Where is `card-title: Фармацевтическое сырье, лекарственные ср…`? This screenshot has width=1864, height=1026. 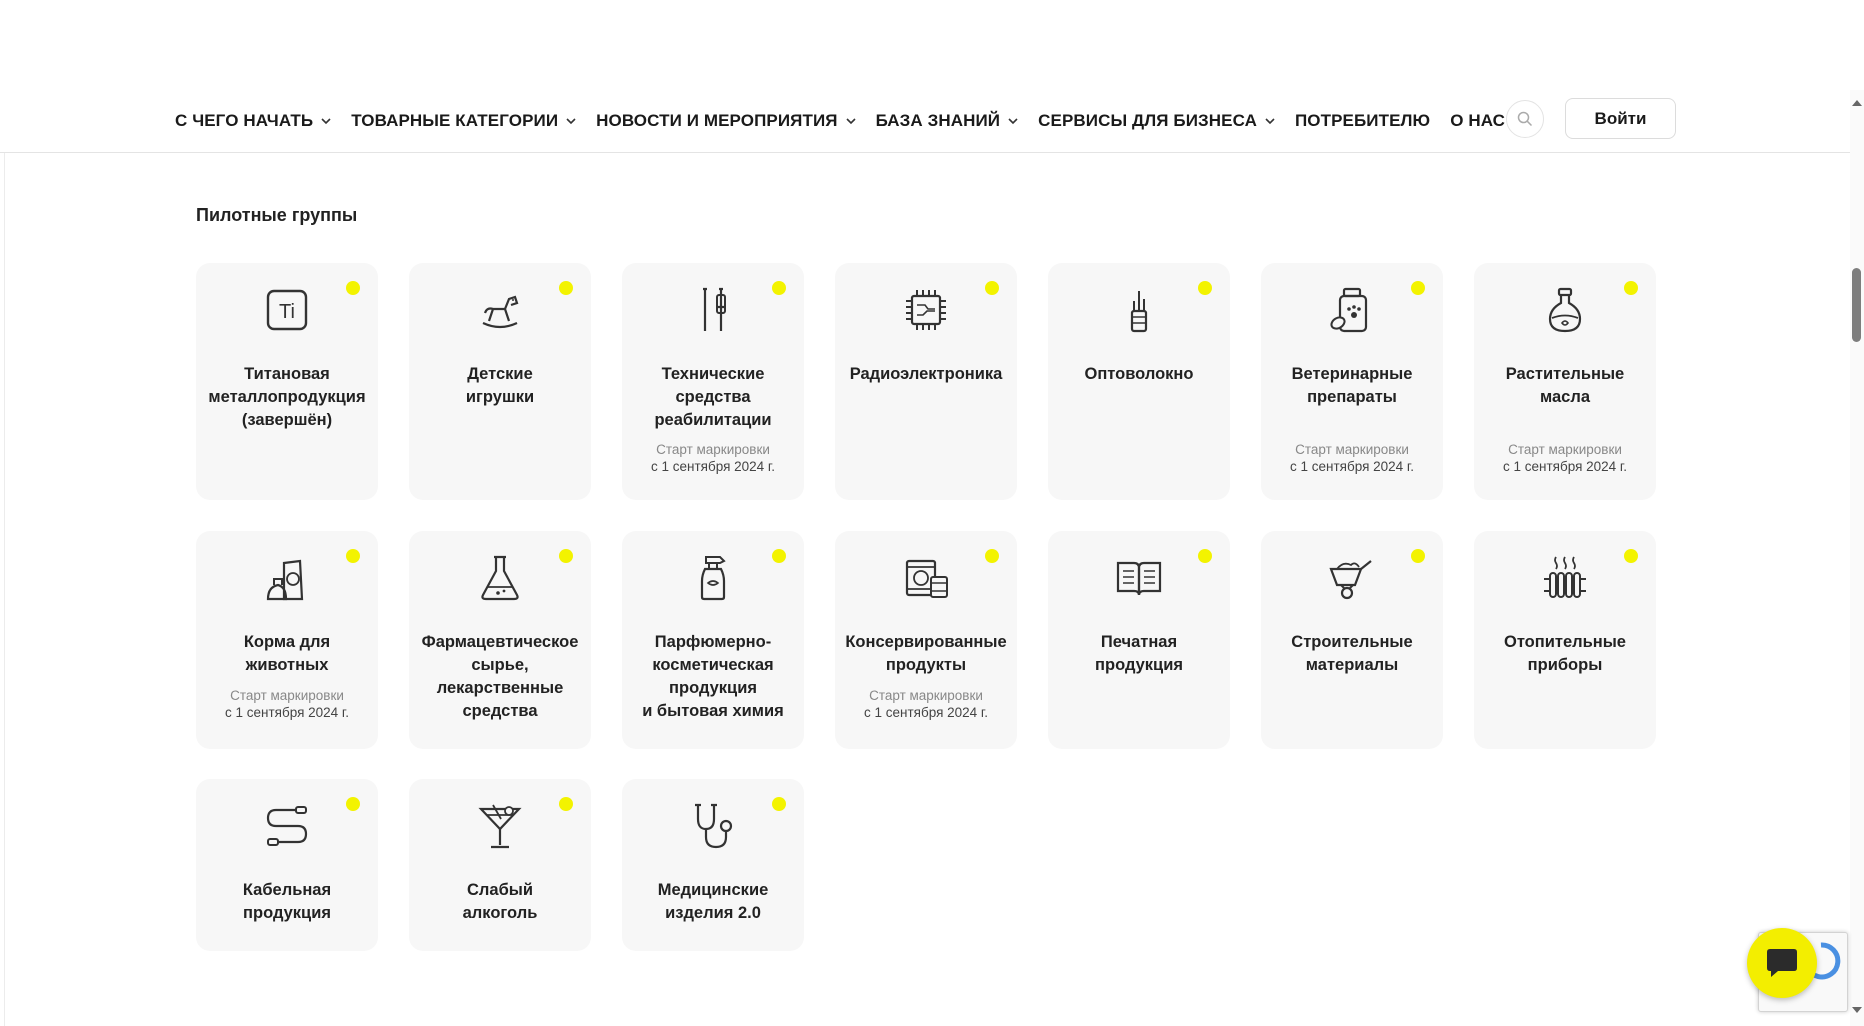 card-title: Фармацевтическое сырье, лекарственные ср… is located at coordinates (500, 676).